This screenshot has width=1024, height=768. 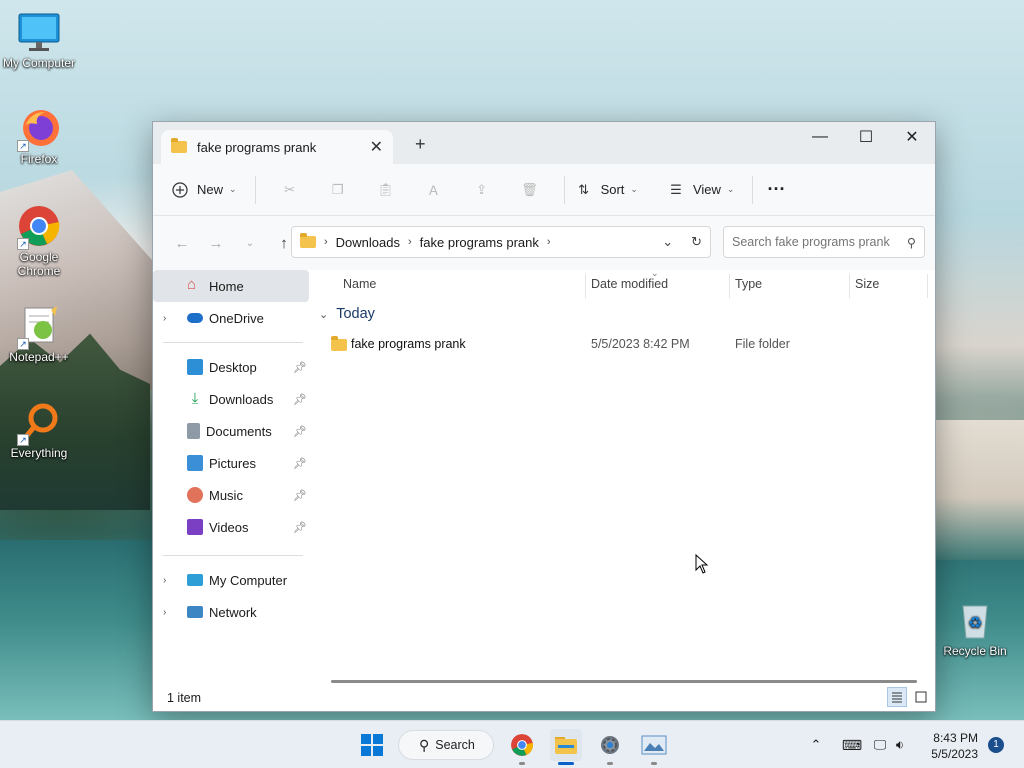 I want to click on volume-icon: 🔉︎, so click(x=900, y=745).